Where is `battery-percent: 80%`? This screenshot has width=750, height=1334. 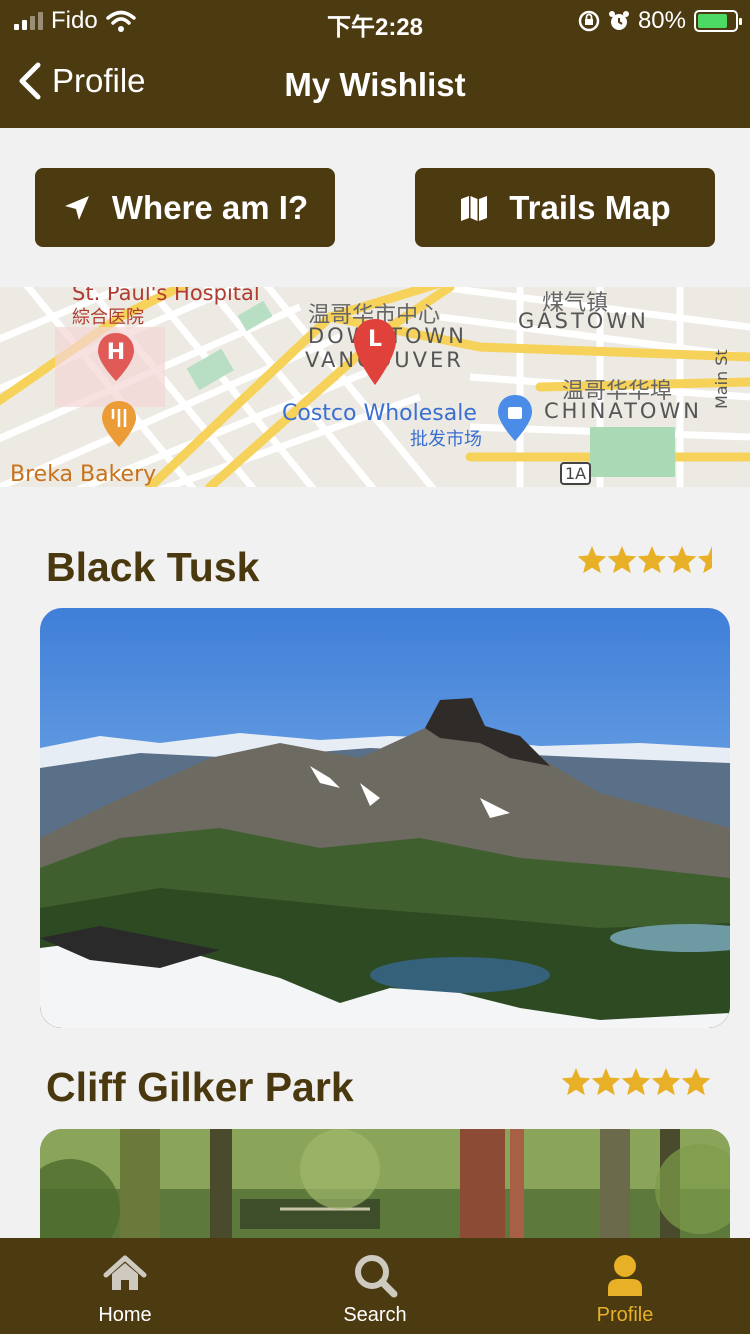 battery-percent: 80% is located at coordinates (661, 20).